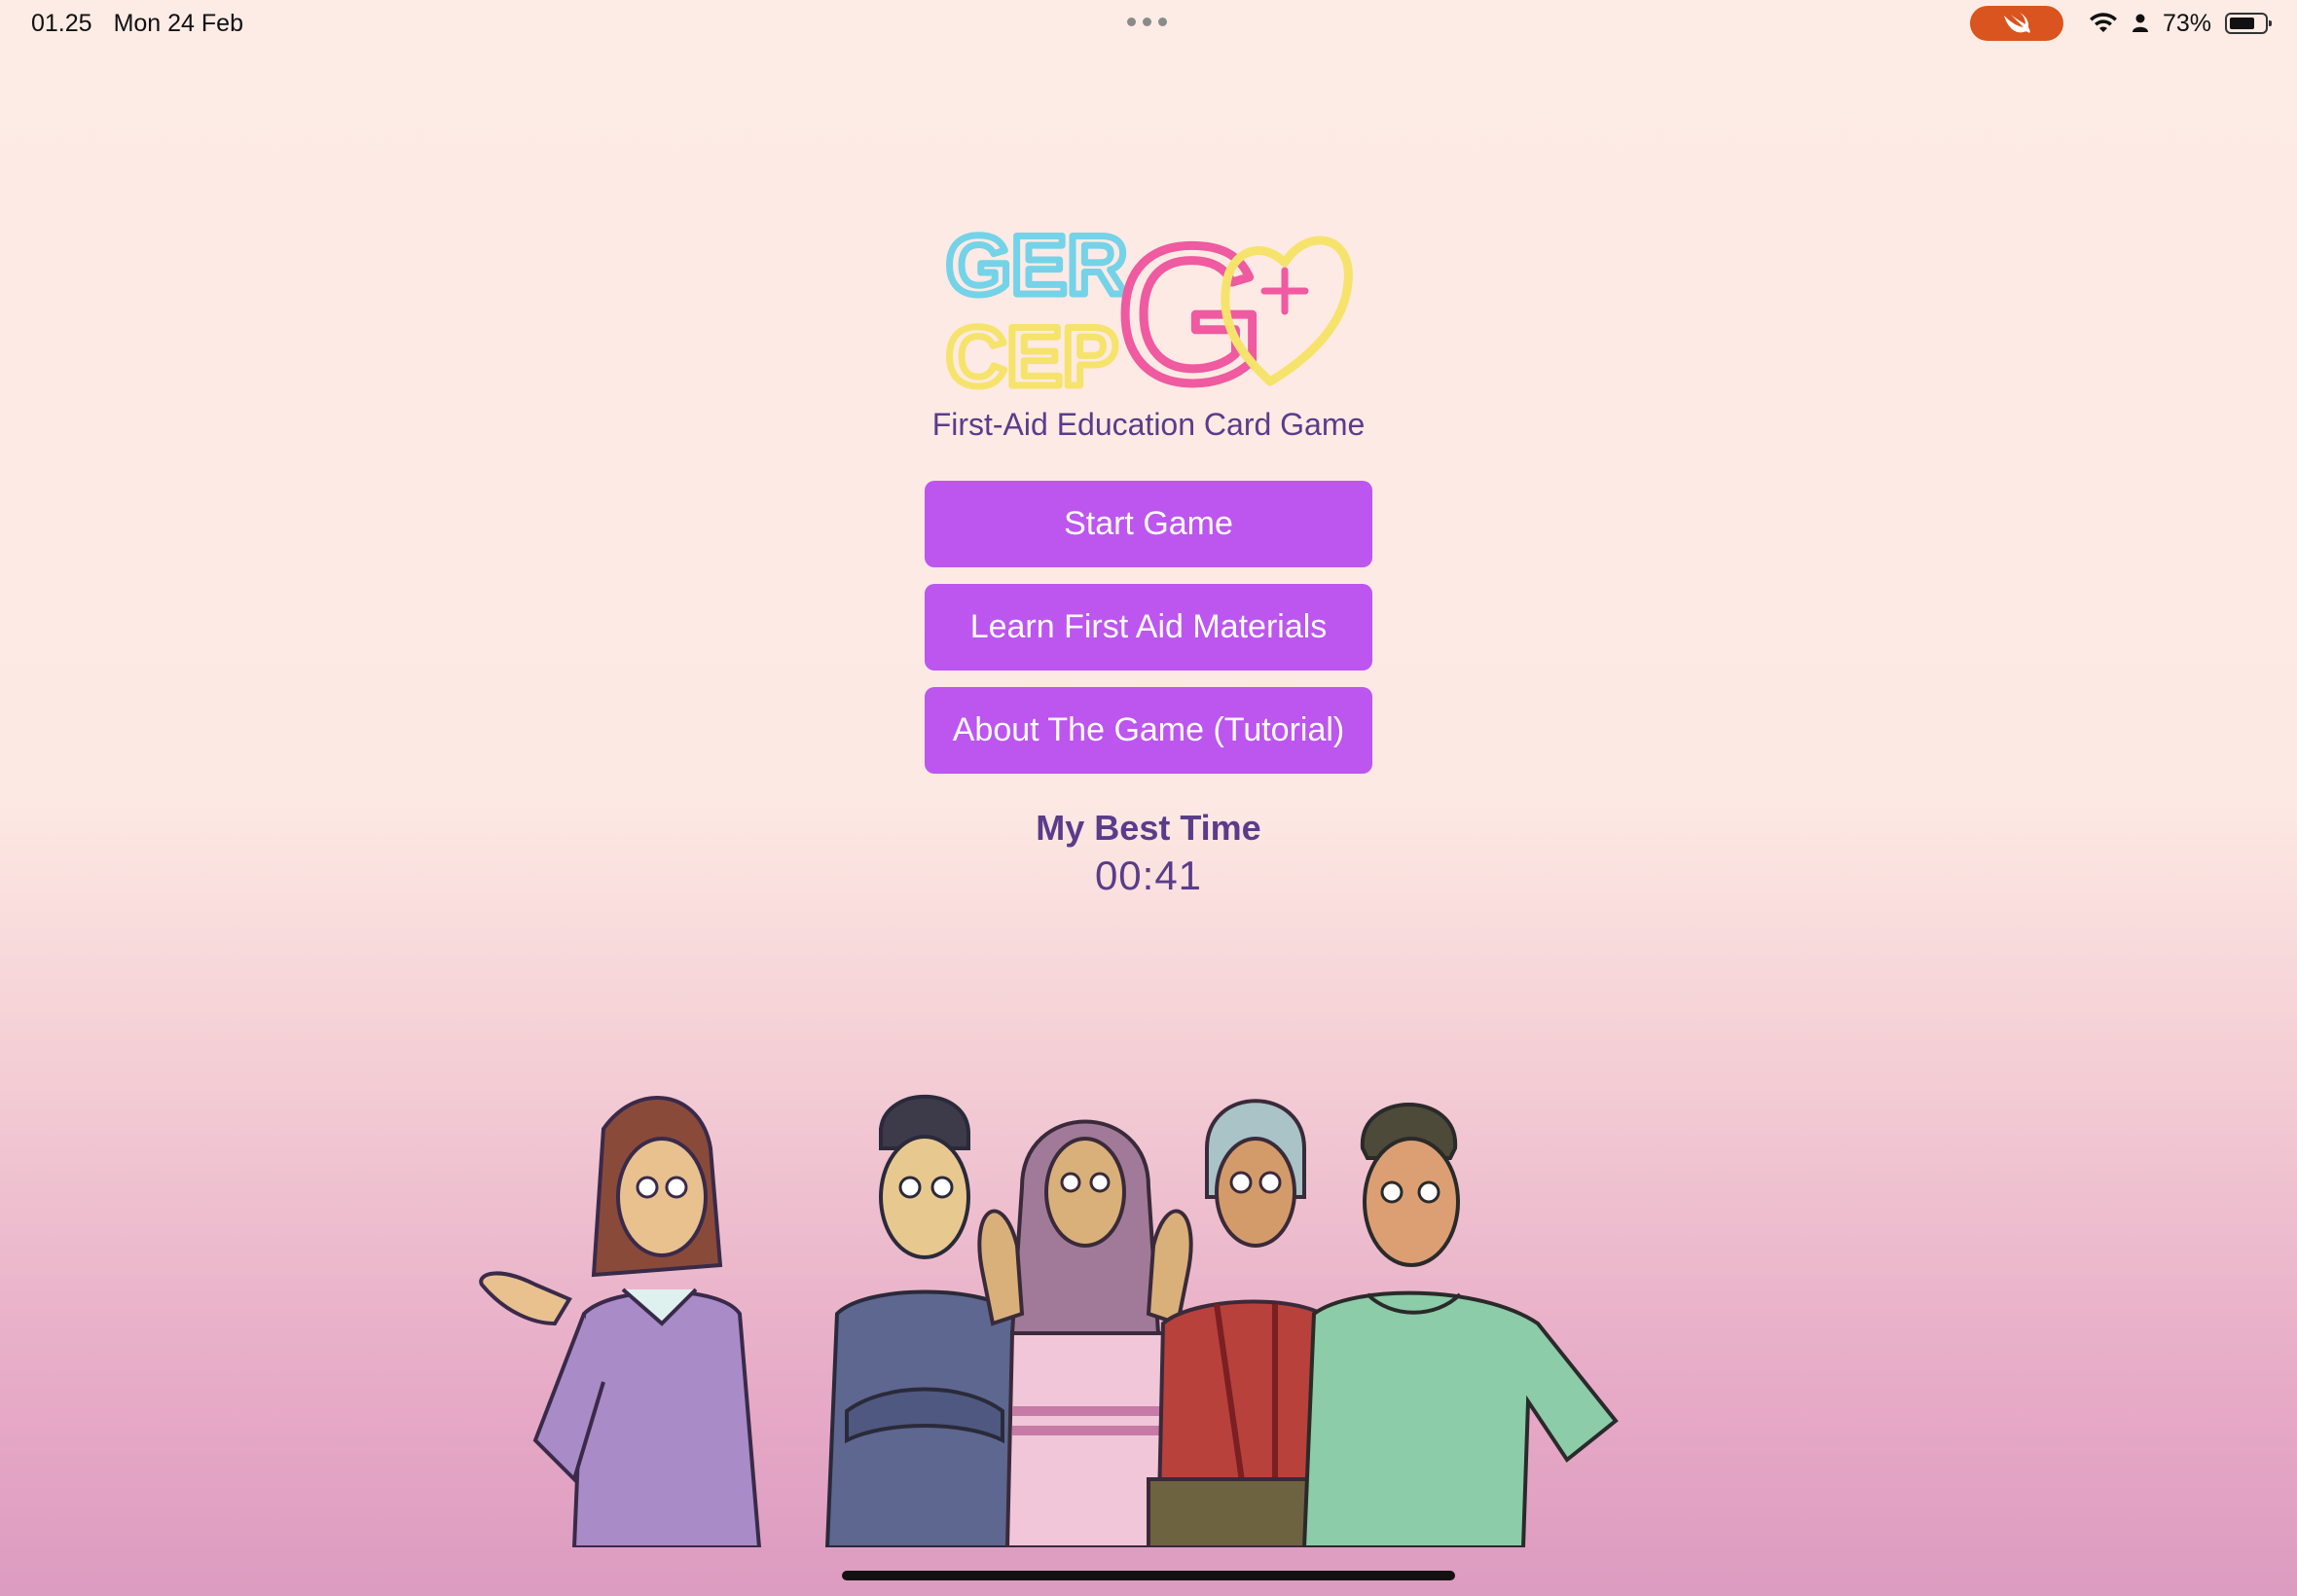  What do you see at coordinates (1148, 730) in the screenshot?
I see `about-game-tutorial-button: About The Game (Tutorial)` at bounding box center [1148, 730].